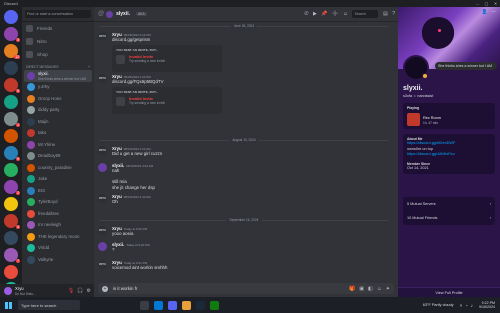 This screenshot has height=313, width=500. I want to click on profile-icon: ☺, so click(345, 14).